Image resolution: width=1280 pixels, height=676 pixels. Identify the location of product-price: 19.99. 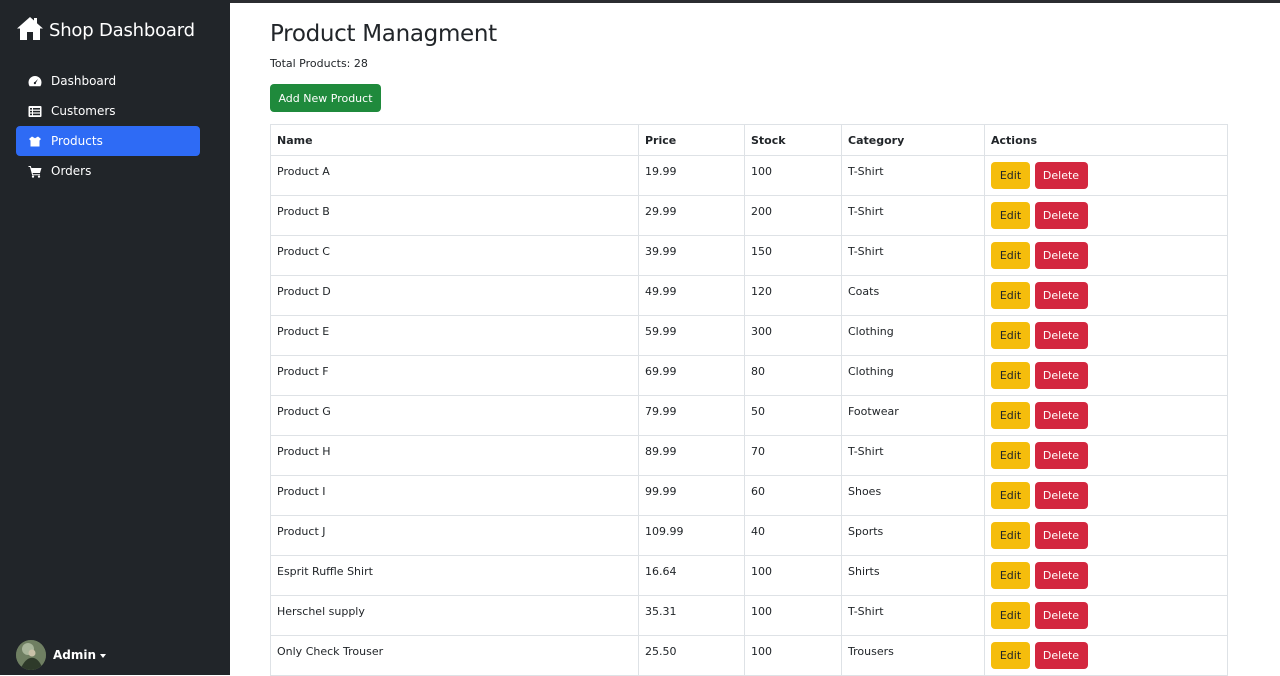
(691, 175).